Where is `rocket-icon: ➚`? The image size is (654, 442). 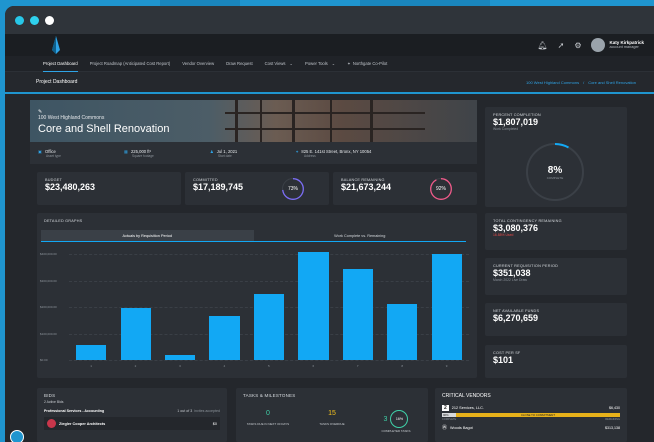
rocket-icon: ➚ is located at coordinates (561, 45).